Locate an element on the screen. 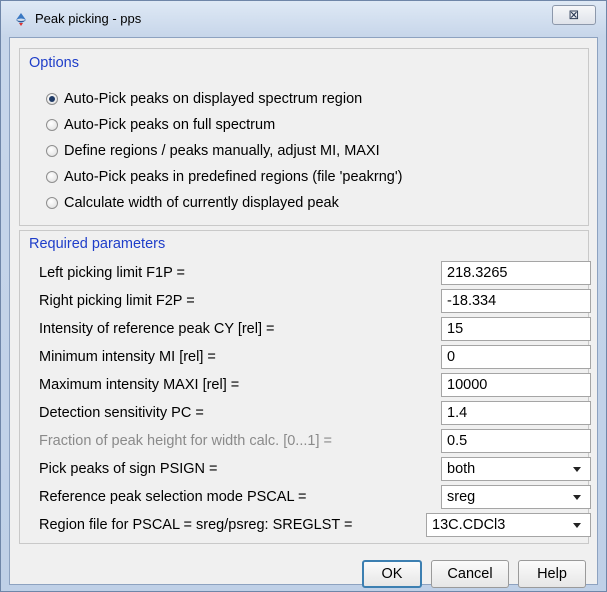 This screenshot has width=607, height=592. ok-button: OK is located at coordinates (392, 574).